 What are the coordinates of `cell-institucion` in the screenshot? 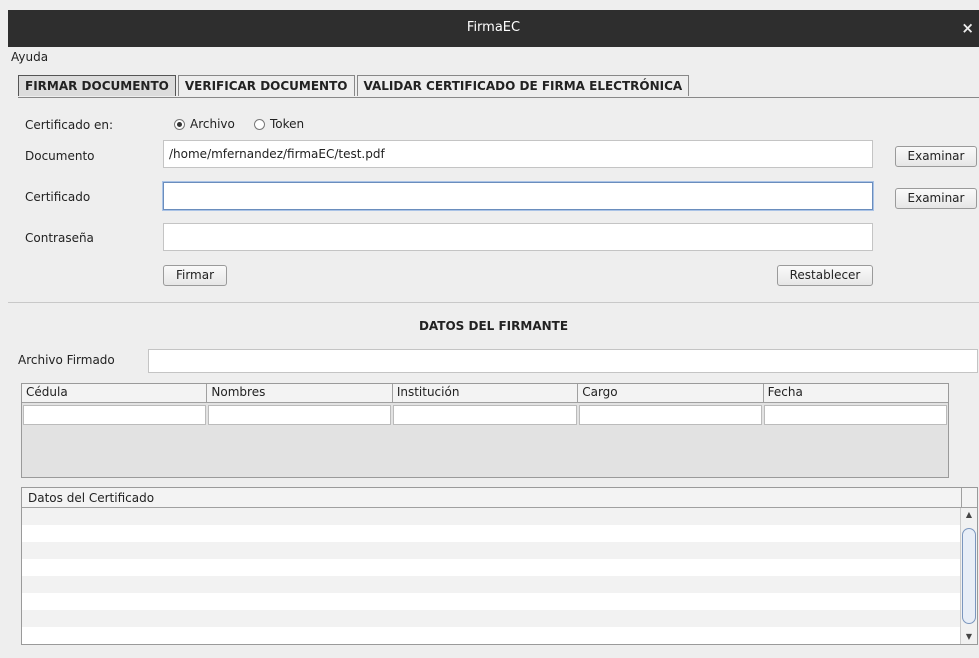 It's located at (485, 415).